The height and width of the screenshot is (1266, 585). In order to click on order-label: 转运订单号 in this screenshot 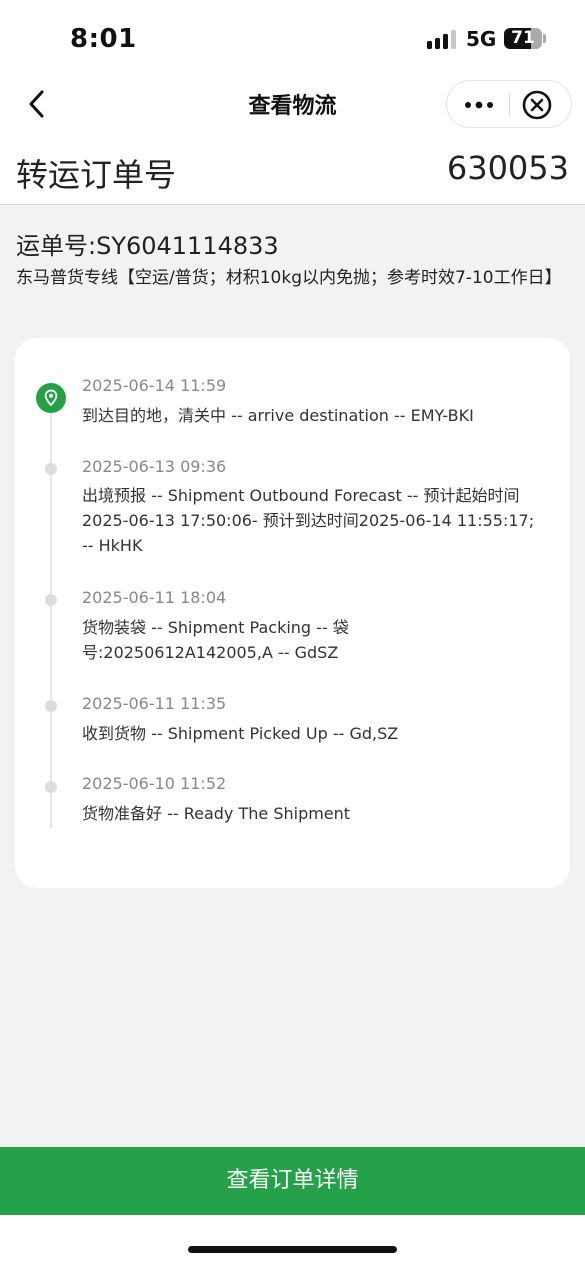, I will do `click(96, 175)`.